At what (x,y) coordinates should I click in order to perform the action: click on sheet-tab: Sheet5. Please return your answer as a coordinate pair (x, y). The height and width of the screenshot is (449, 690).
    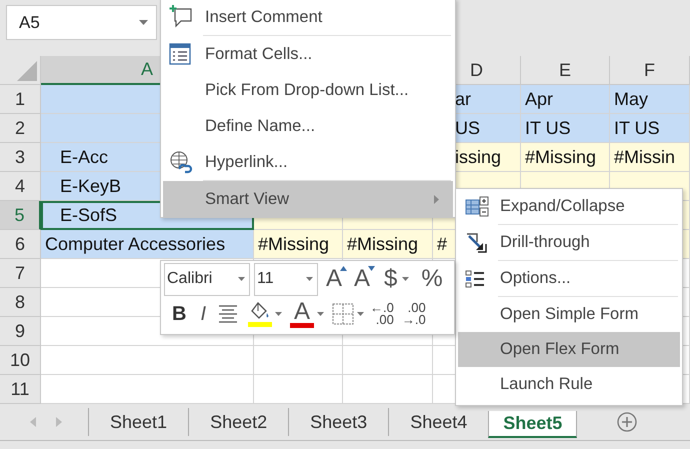
    Looking at the image, I should click on (533, 424).